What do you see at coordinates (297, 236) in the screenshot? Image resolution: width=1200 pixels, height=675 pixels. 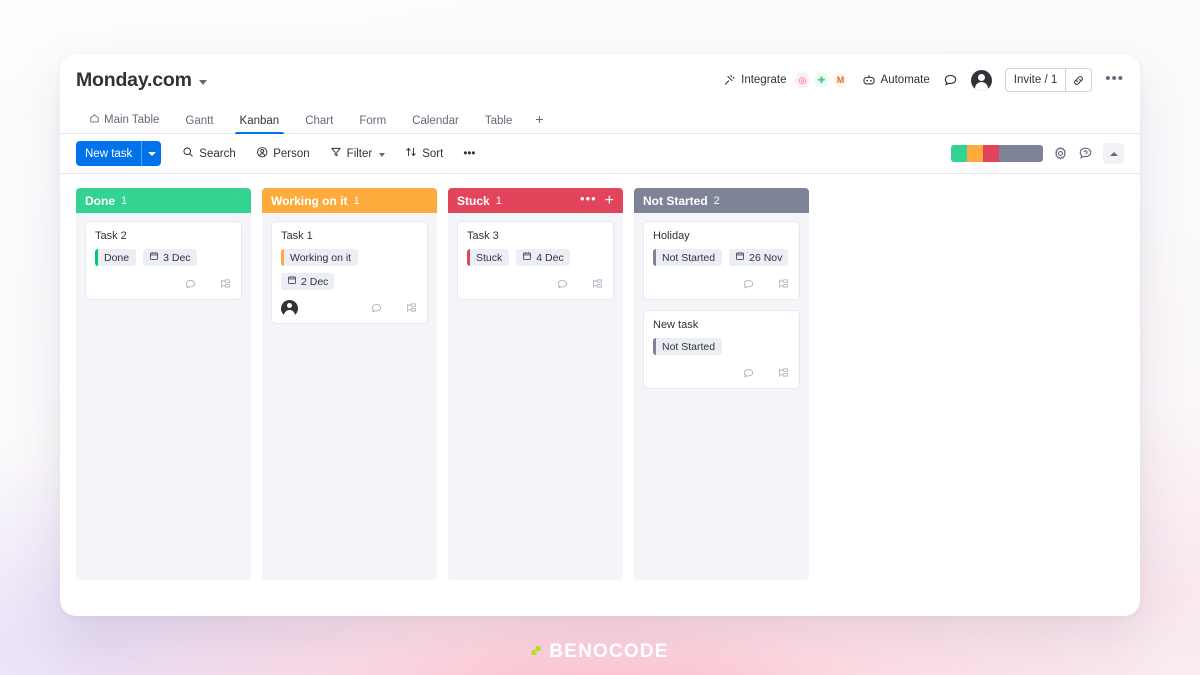 I see `card-title: Task 1` at bounding box center [297, 236].